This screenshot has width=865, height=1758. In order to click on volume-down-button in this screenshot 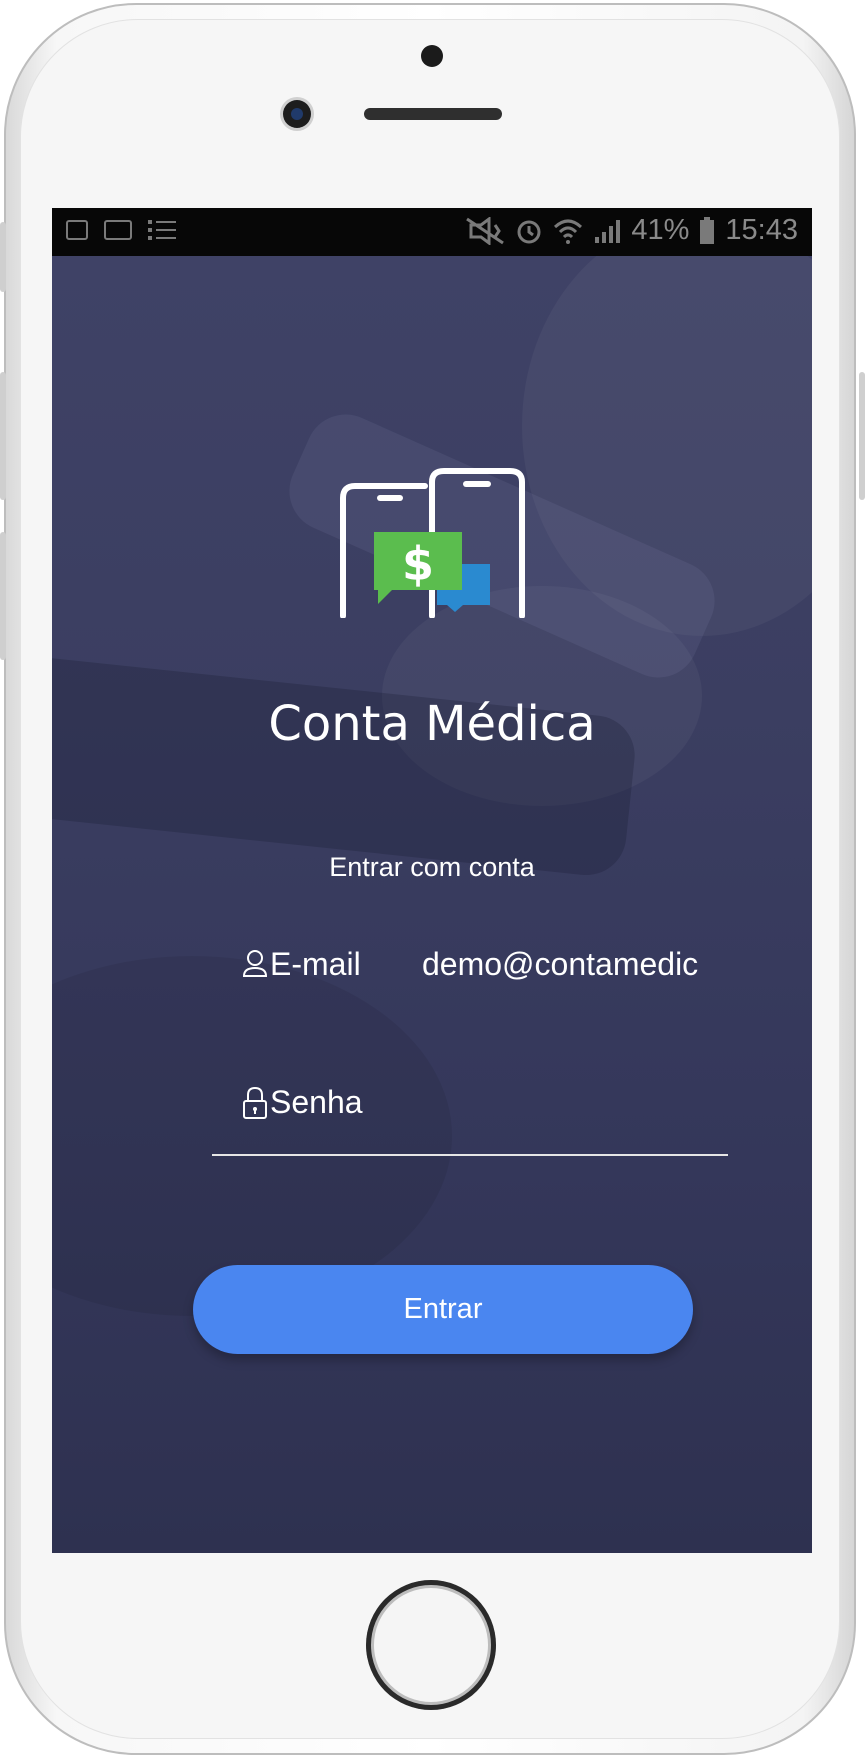, I will do `click(3, 596)`.